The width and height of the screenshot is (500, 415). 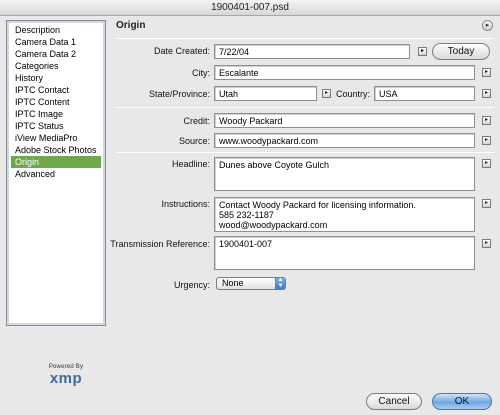 What do you see at coordinates (196, 121) in the screenshot?
I see `credit-label: Credit:` at bounding box center [196, 121].